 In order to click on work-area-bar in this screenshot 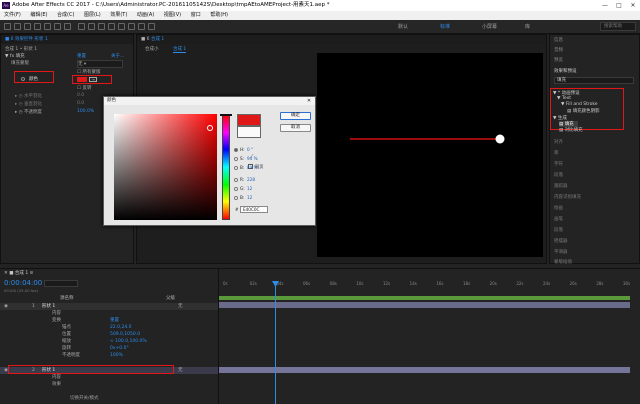, I will do `click(424, 298)`.